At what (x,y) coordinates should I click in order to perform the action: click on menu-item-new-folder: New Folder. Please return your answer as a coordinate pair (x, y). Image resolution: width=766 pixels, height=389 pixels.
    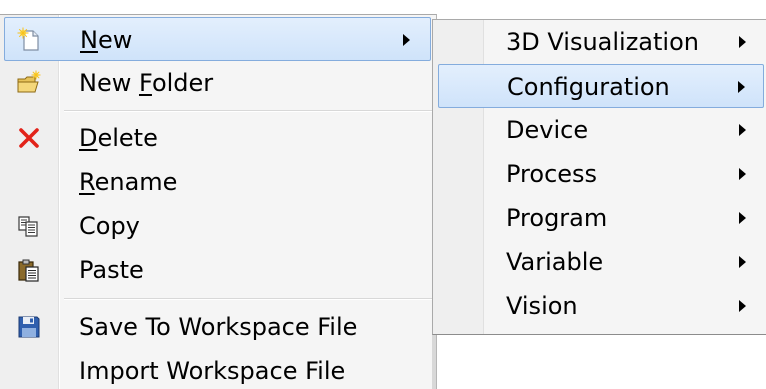
    Looking at the image, I should click on (217, 83).